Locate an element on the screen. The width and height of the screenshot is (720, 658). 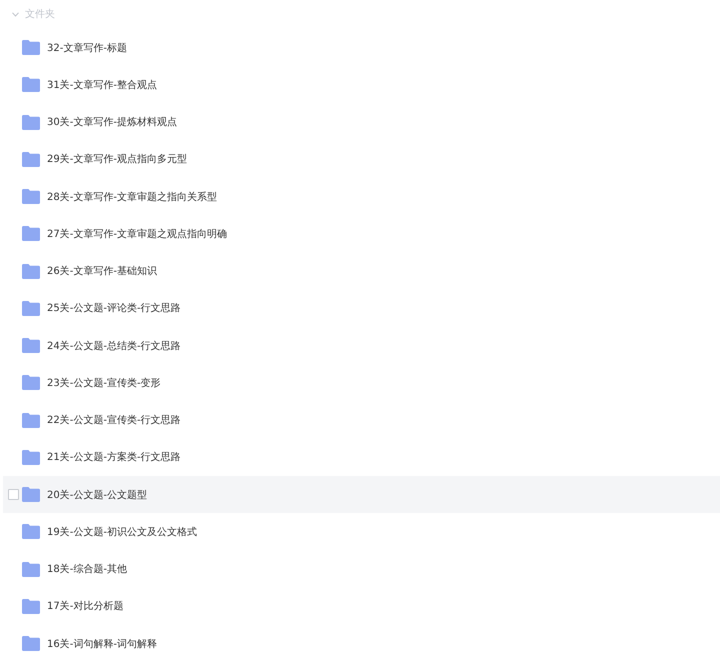
folder-name: 30关-文章写作-提炼材料观点 is located at coordinates (112, 122).